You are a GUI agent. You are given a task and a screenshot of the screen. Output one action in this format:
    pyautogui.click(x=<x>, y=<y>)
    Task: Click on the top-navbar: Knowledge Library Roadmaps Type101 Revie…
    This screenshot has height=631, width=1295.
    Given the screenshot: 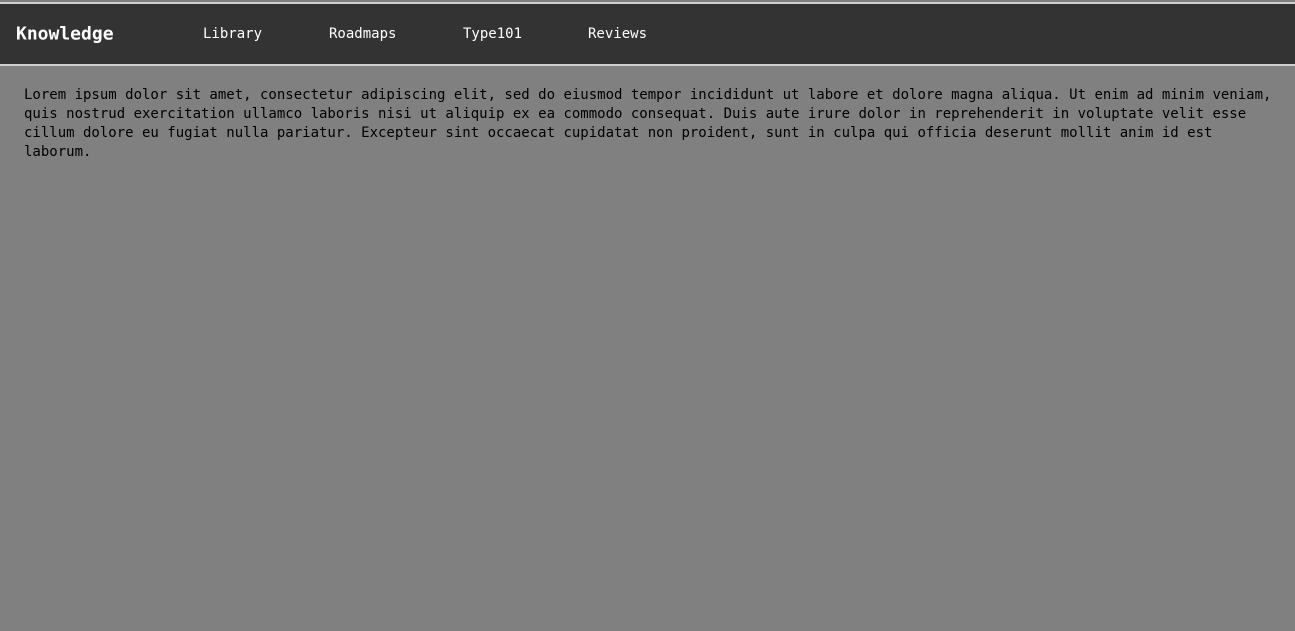 What is the action you would take?
    pyautogui.click(x=647, y=34)
    